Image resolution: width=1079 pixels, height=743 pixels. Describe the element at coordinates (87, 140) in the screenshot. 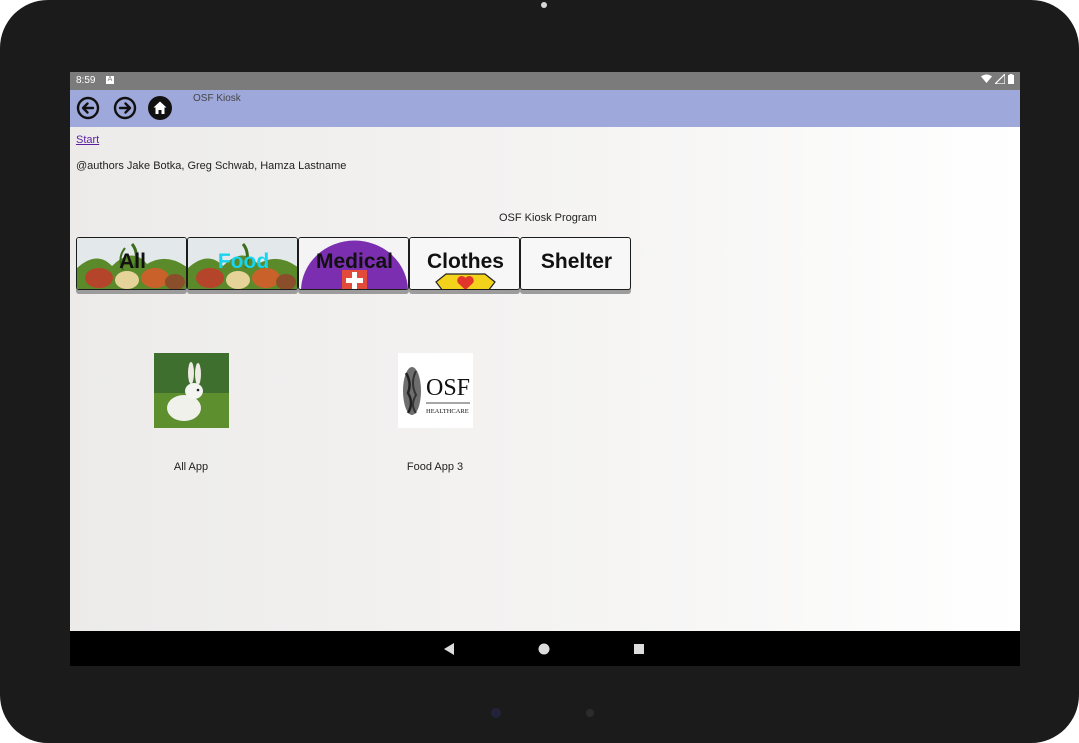

I see `start-link: Start` at that location.